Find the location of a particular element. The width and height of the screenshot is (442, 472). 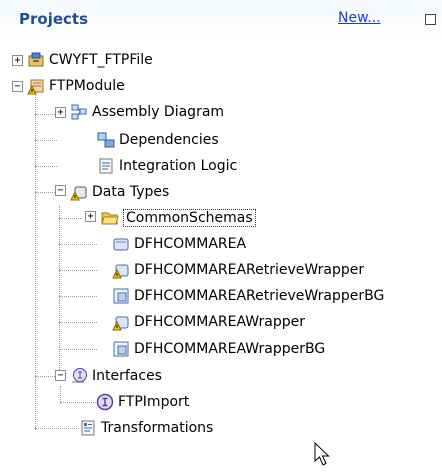

tree-item-cwyft-ftpfile: CWYFT_FTPFile is located at coordinates (90, 60).